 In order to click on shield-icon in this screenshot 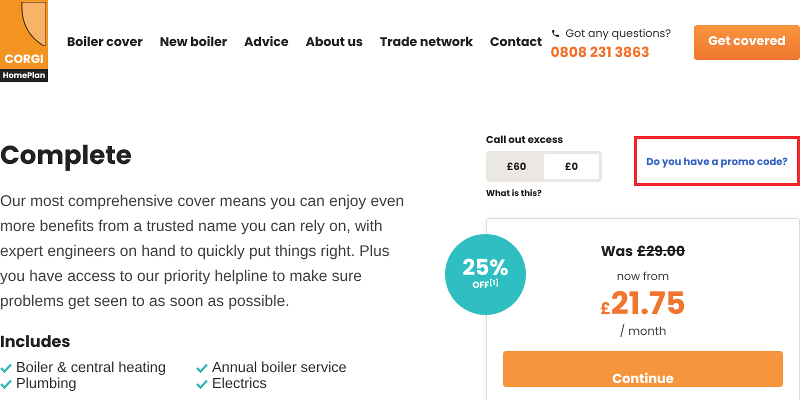, I will do `click(33, 24)`.